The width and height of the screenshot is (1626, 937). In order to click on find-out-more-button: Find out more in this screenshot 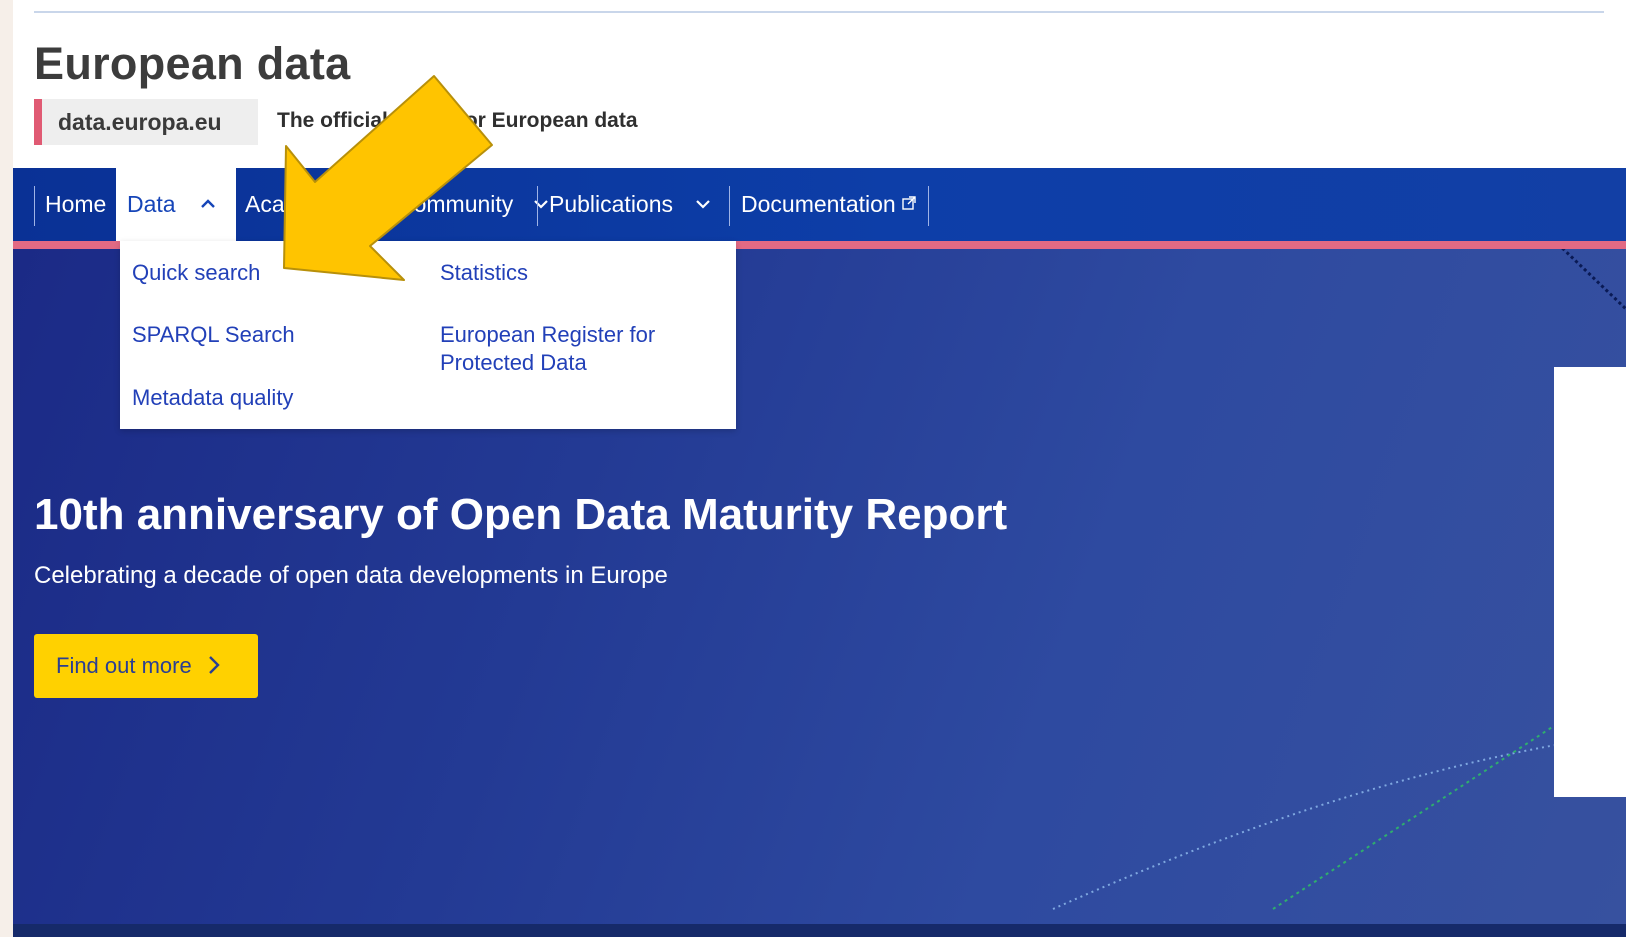, I will do `click(146, 666)`.